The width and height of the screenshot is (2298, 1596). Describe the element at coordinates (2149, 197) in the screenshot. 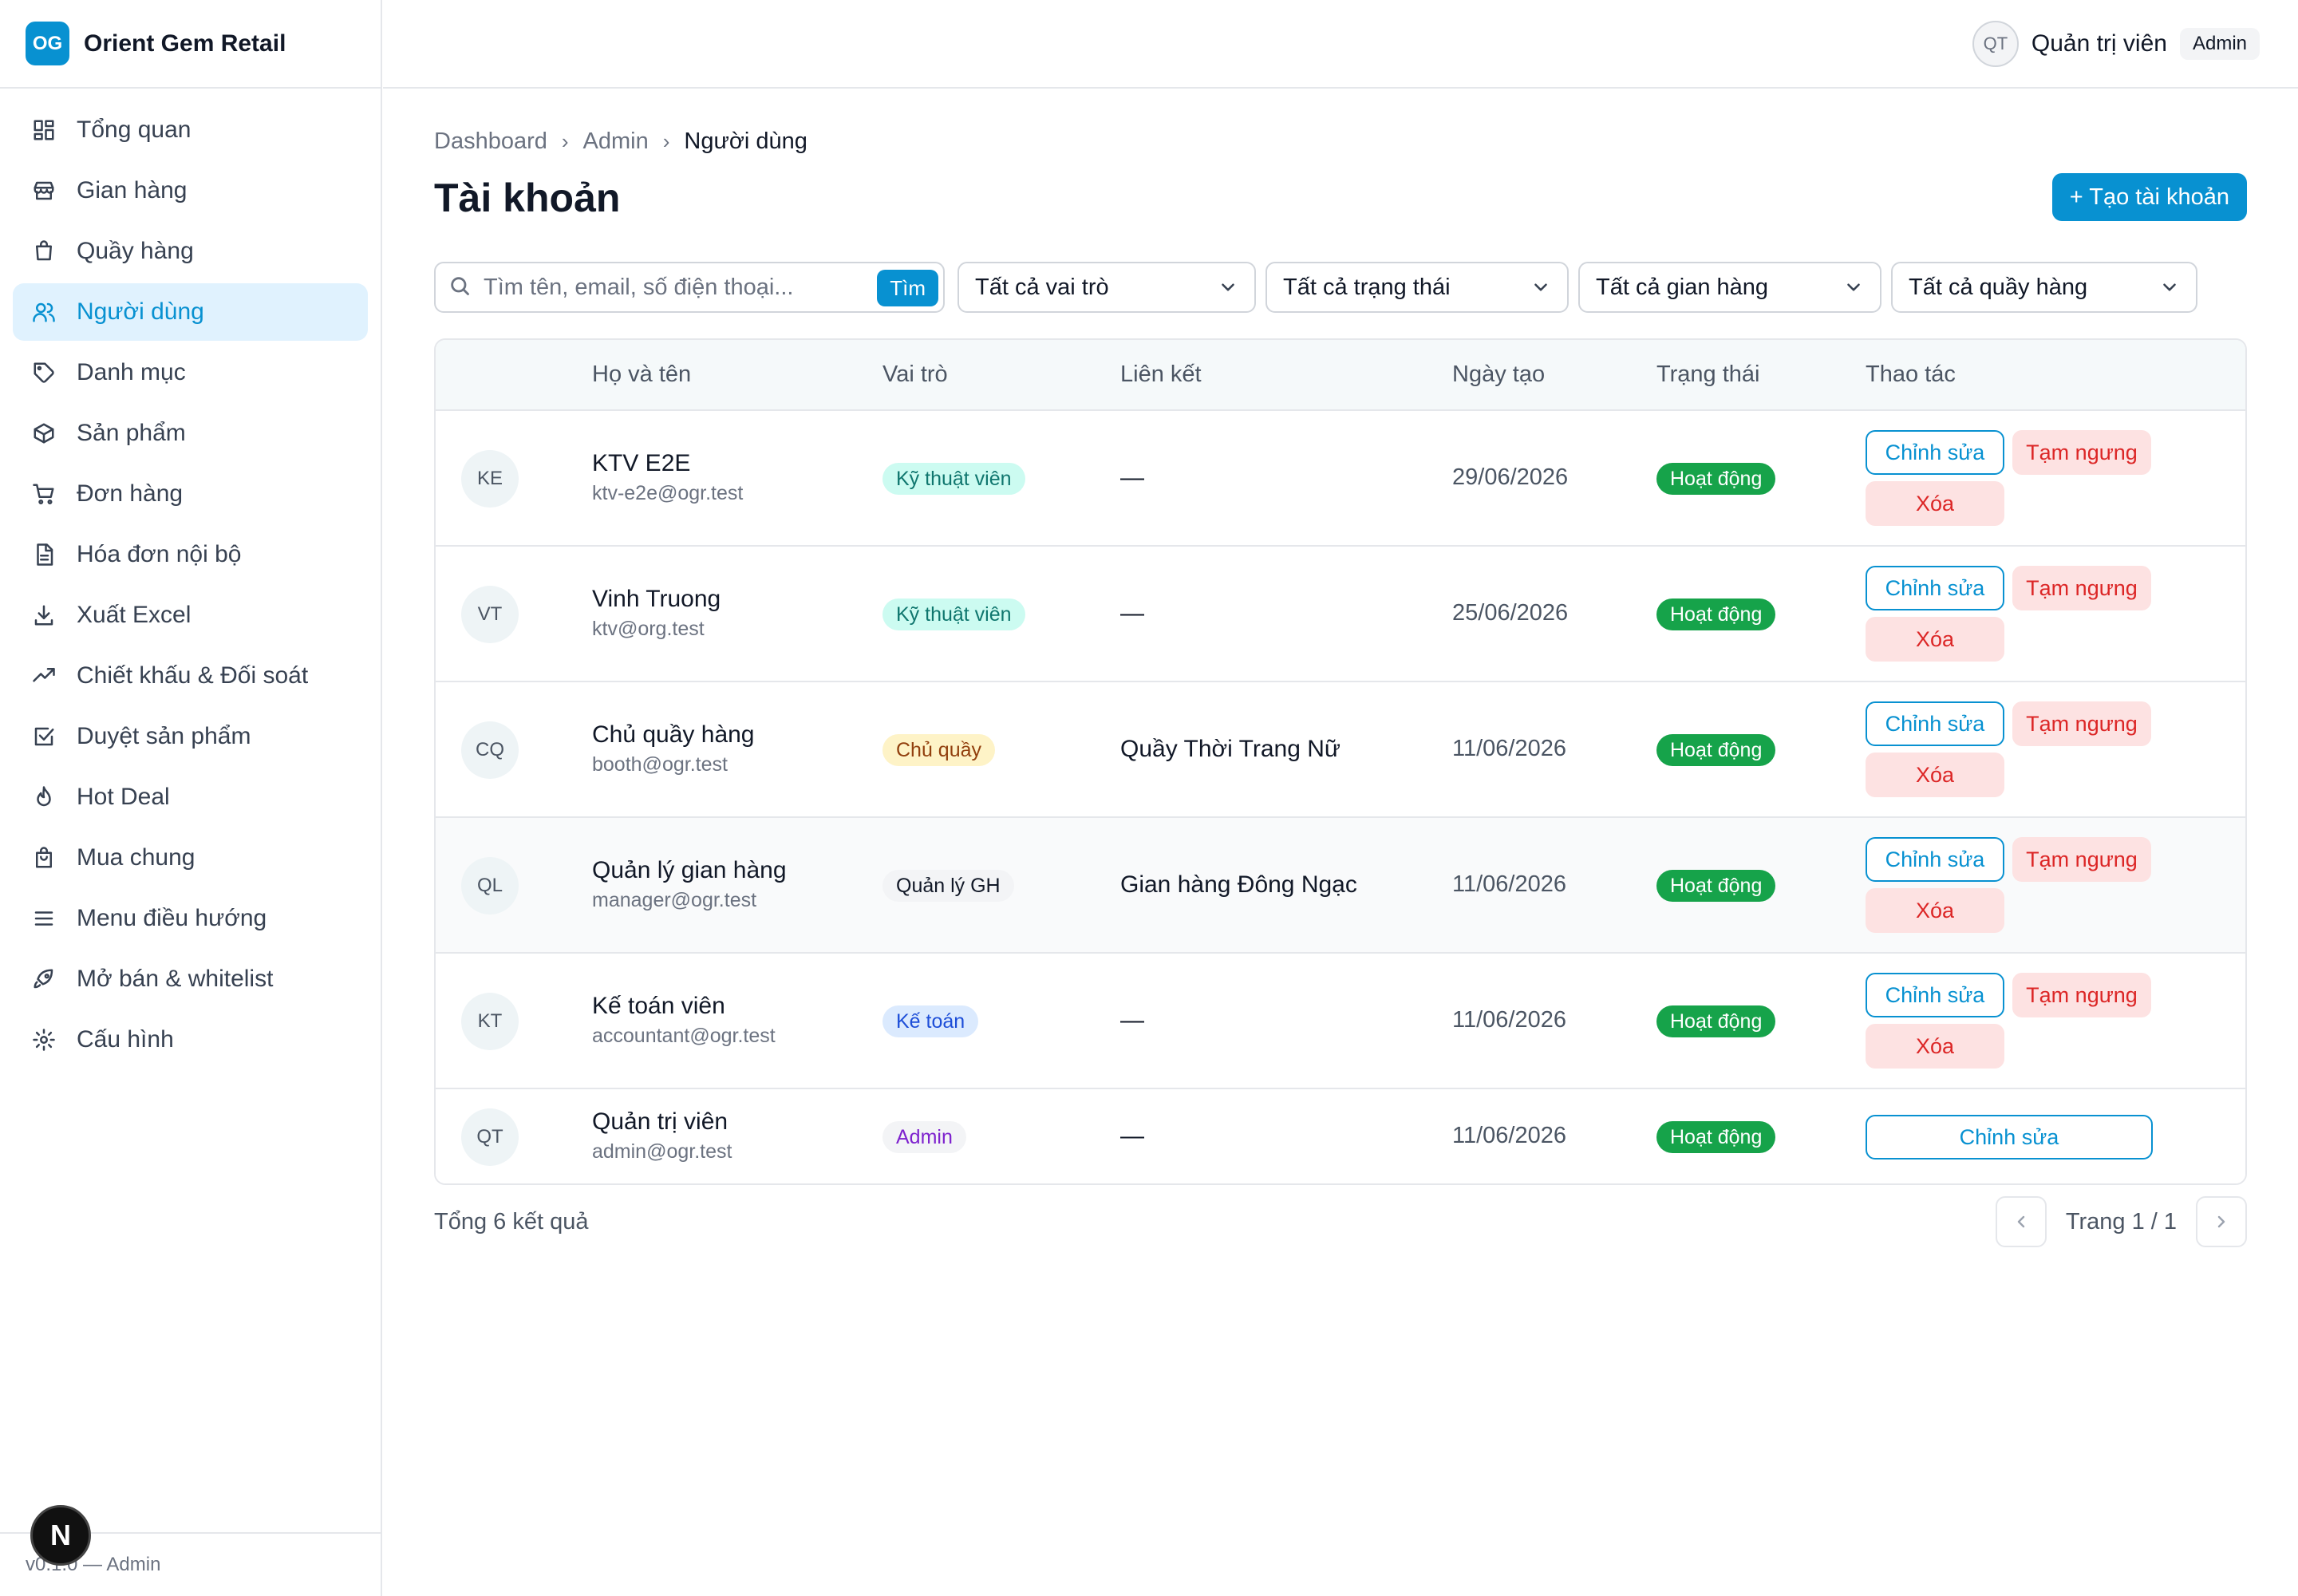

I see `create-account-button: + Tạo tài khoản` at that location.